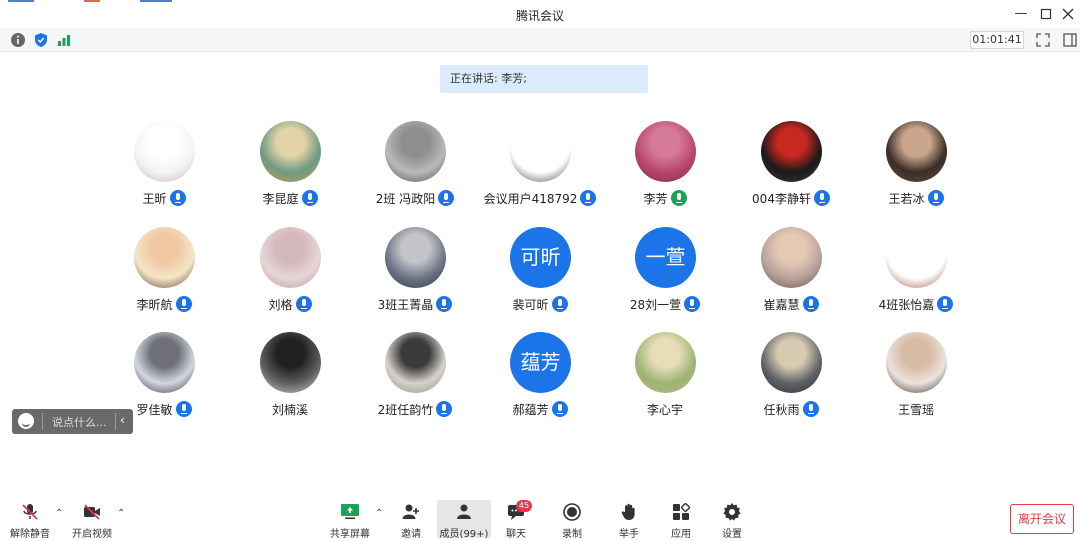 The width and height of the screenshot is (1080, 541). What do you see at coordinates (26, 421) in the screenshot?
I see `emoji-icon` at bounding box center [26, 421].